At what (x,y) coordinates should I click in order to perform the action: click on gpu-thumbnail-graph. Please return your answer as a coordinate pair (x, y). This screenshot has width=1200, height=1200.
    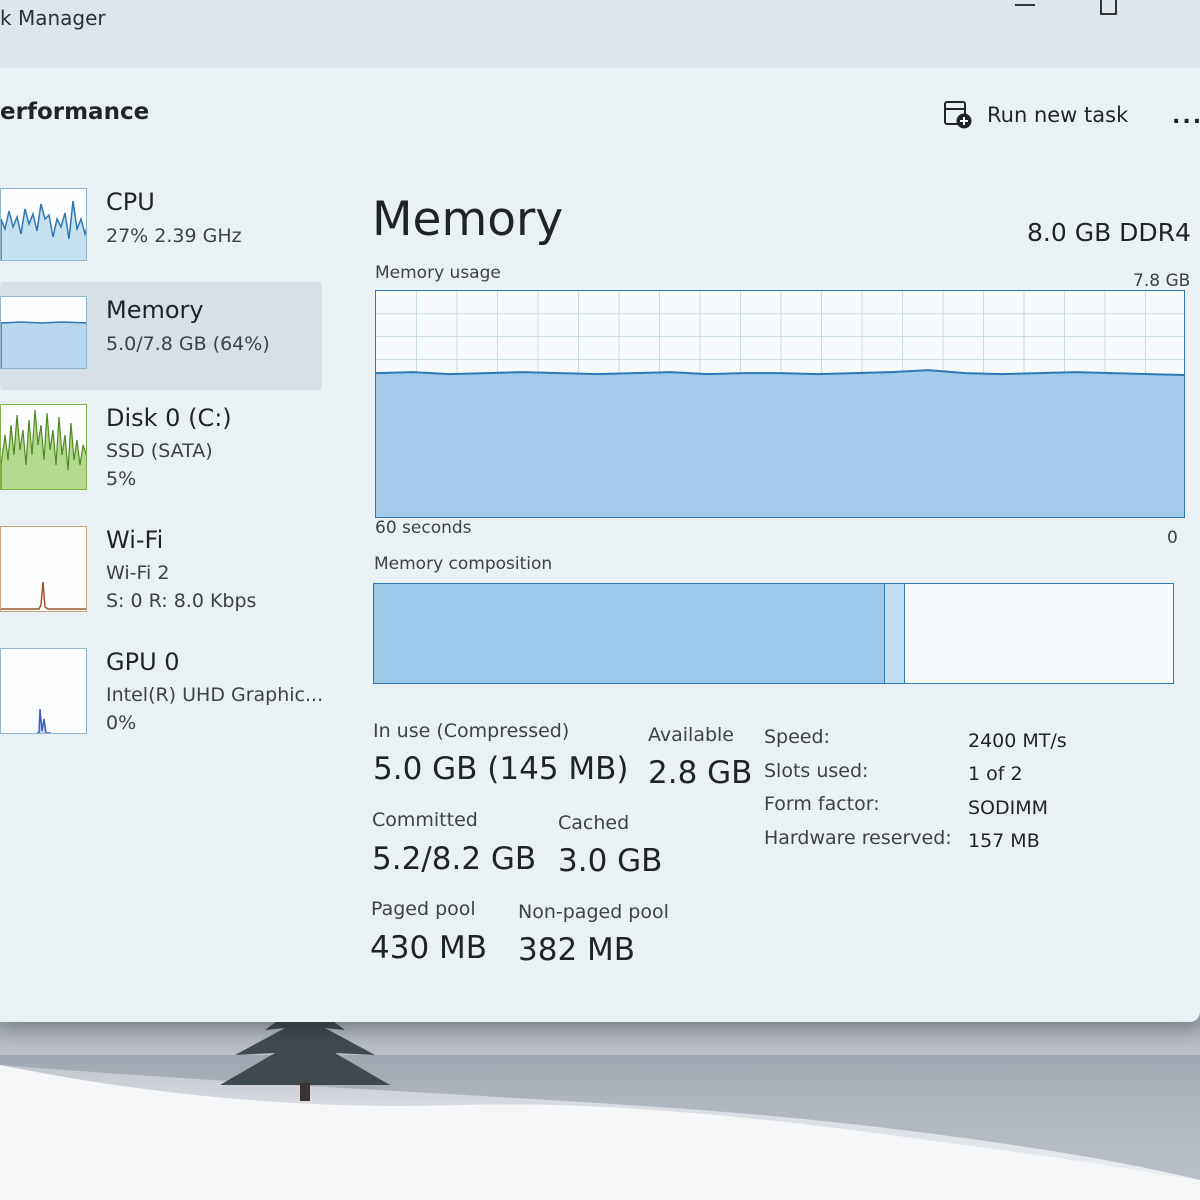
    Looking at the image, I should click on (43, 691).